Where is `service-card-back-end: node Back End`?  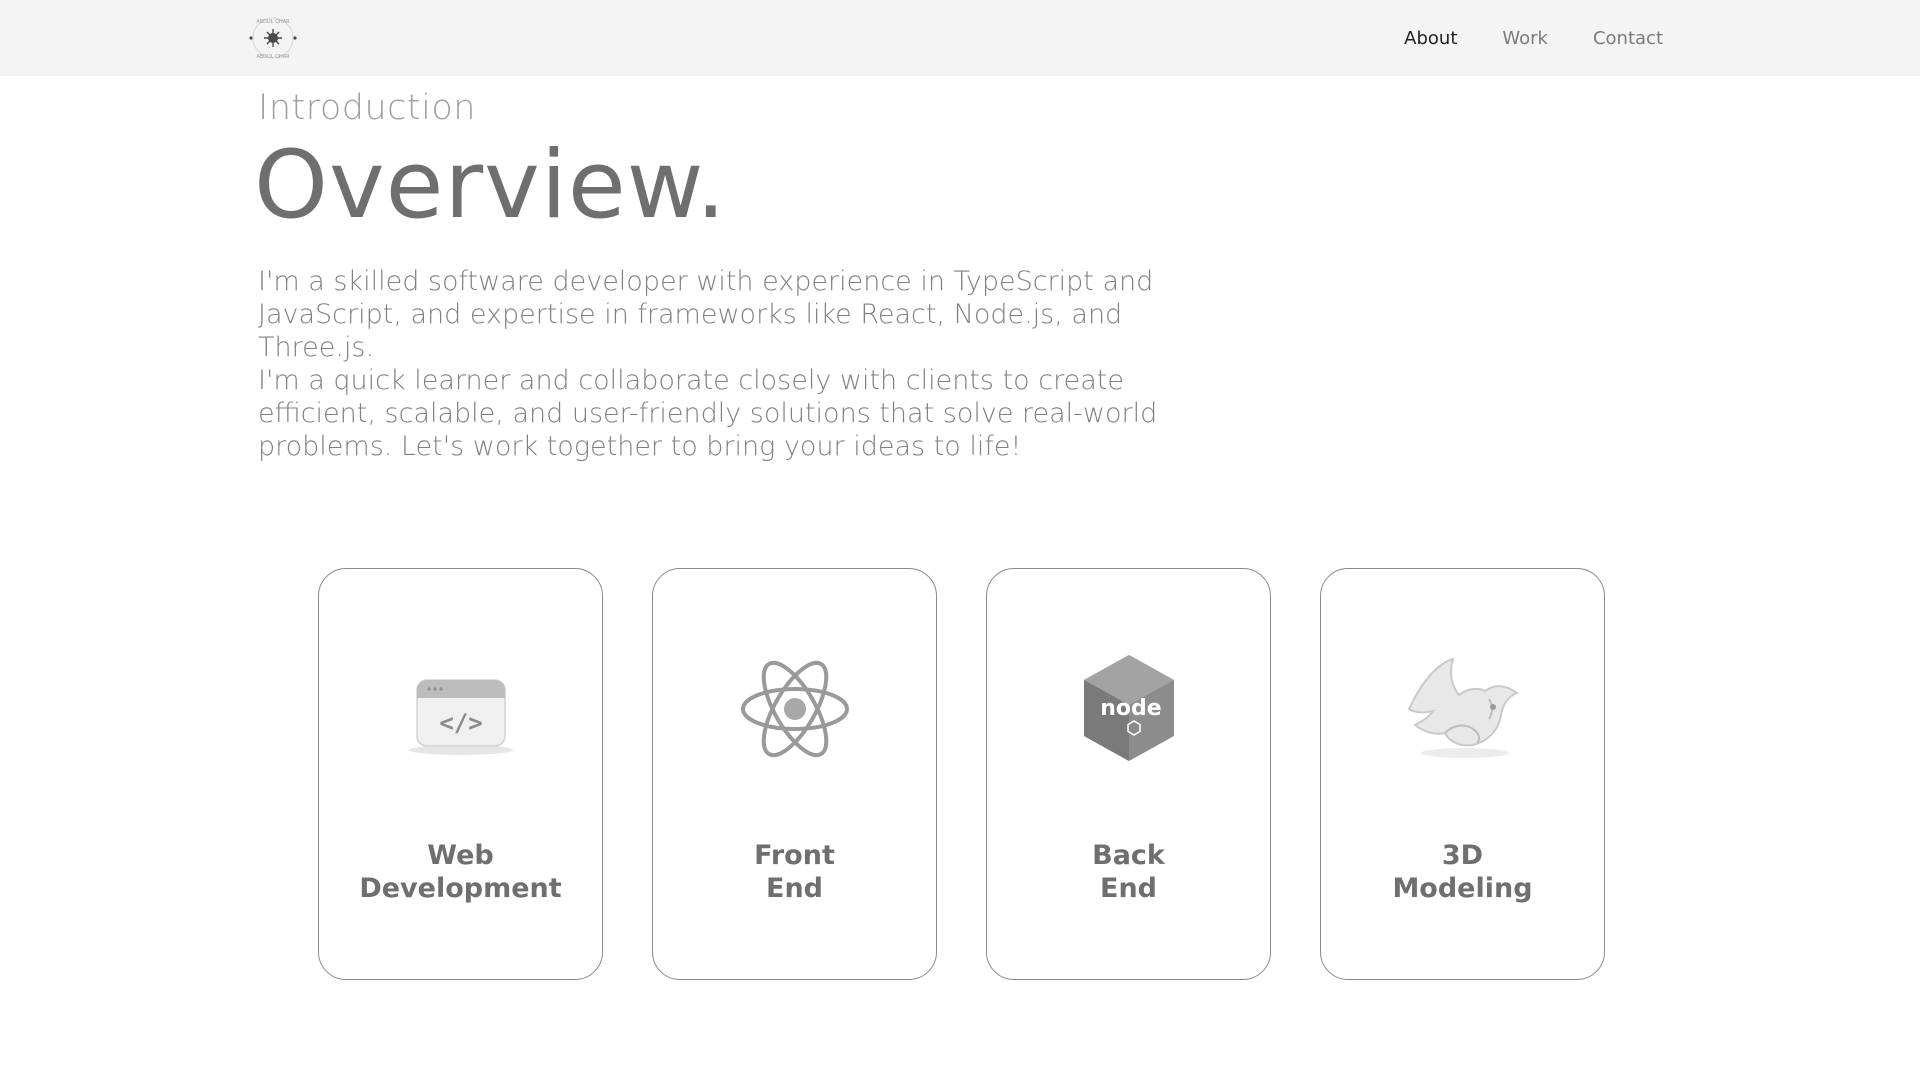 service-card-back-end: node Back End is located at coordinates (1128, 774).